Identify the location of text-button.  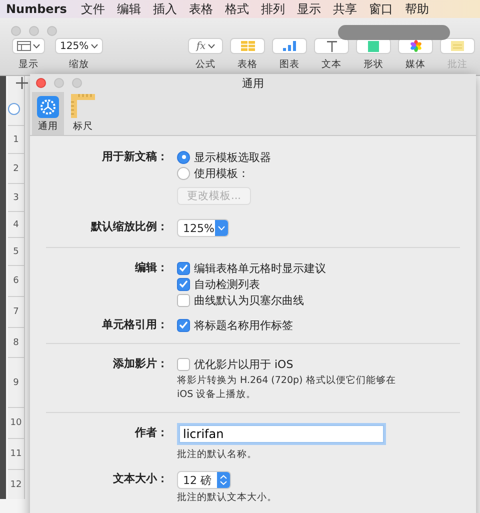
(331, 46).